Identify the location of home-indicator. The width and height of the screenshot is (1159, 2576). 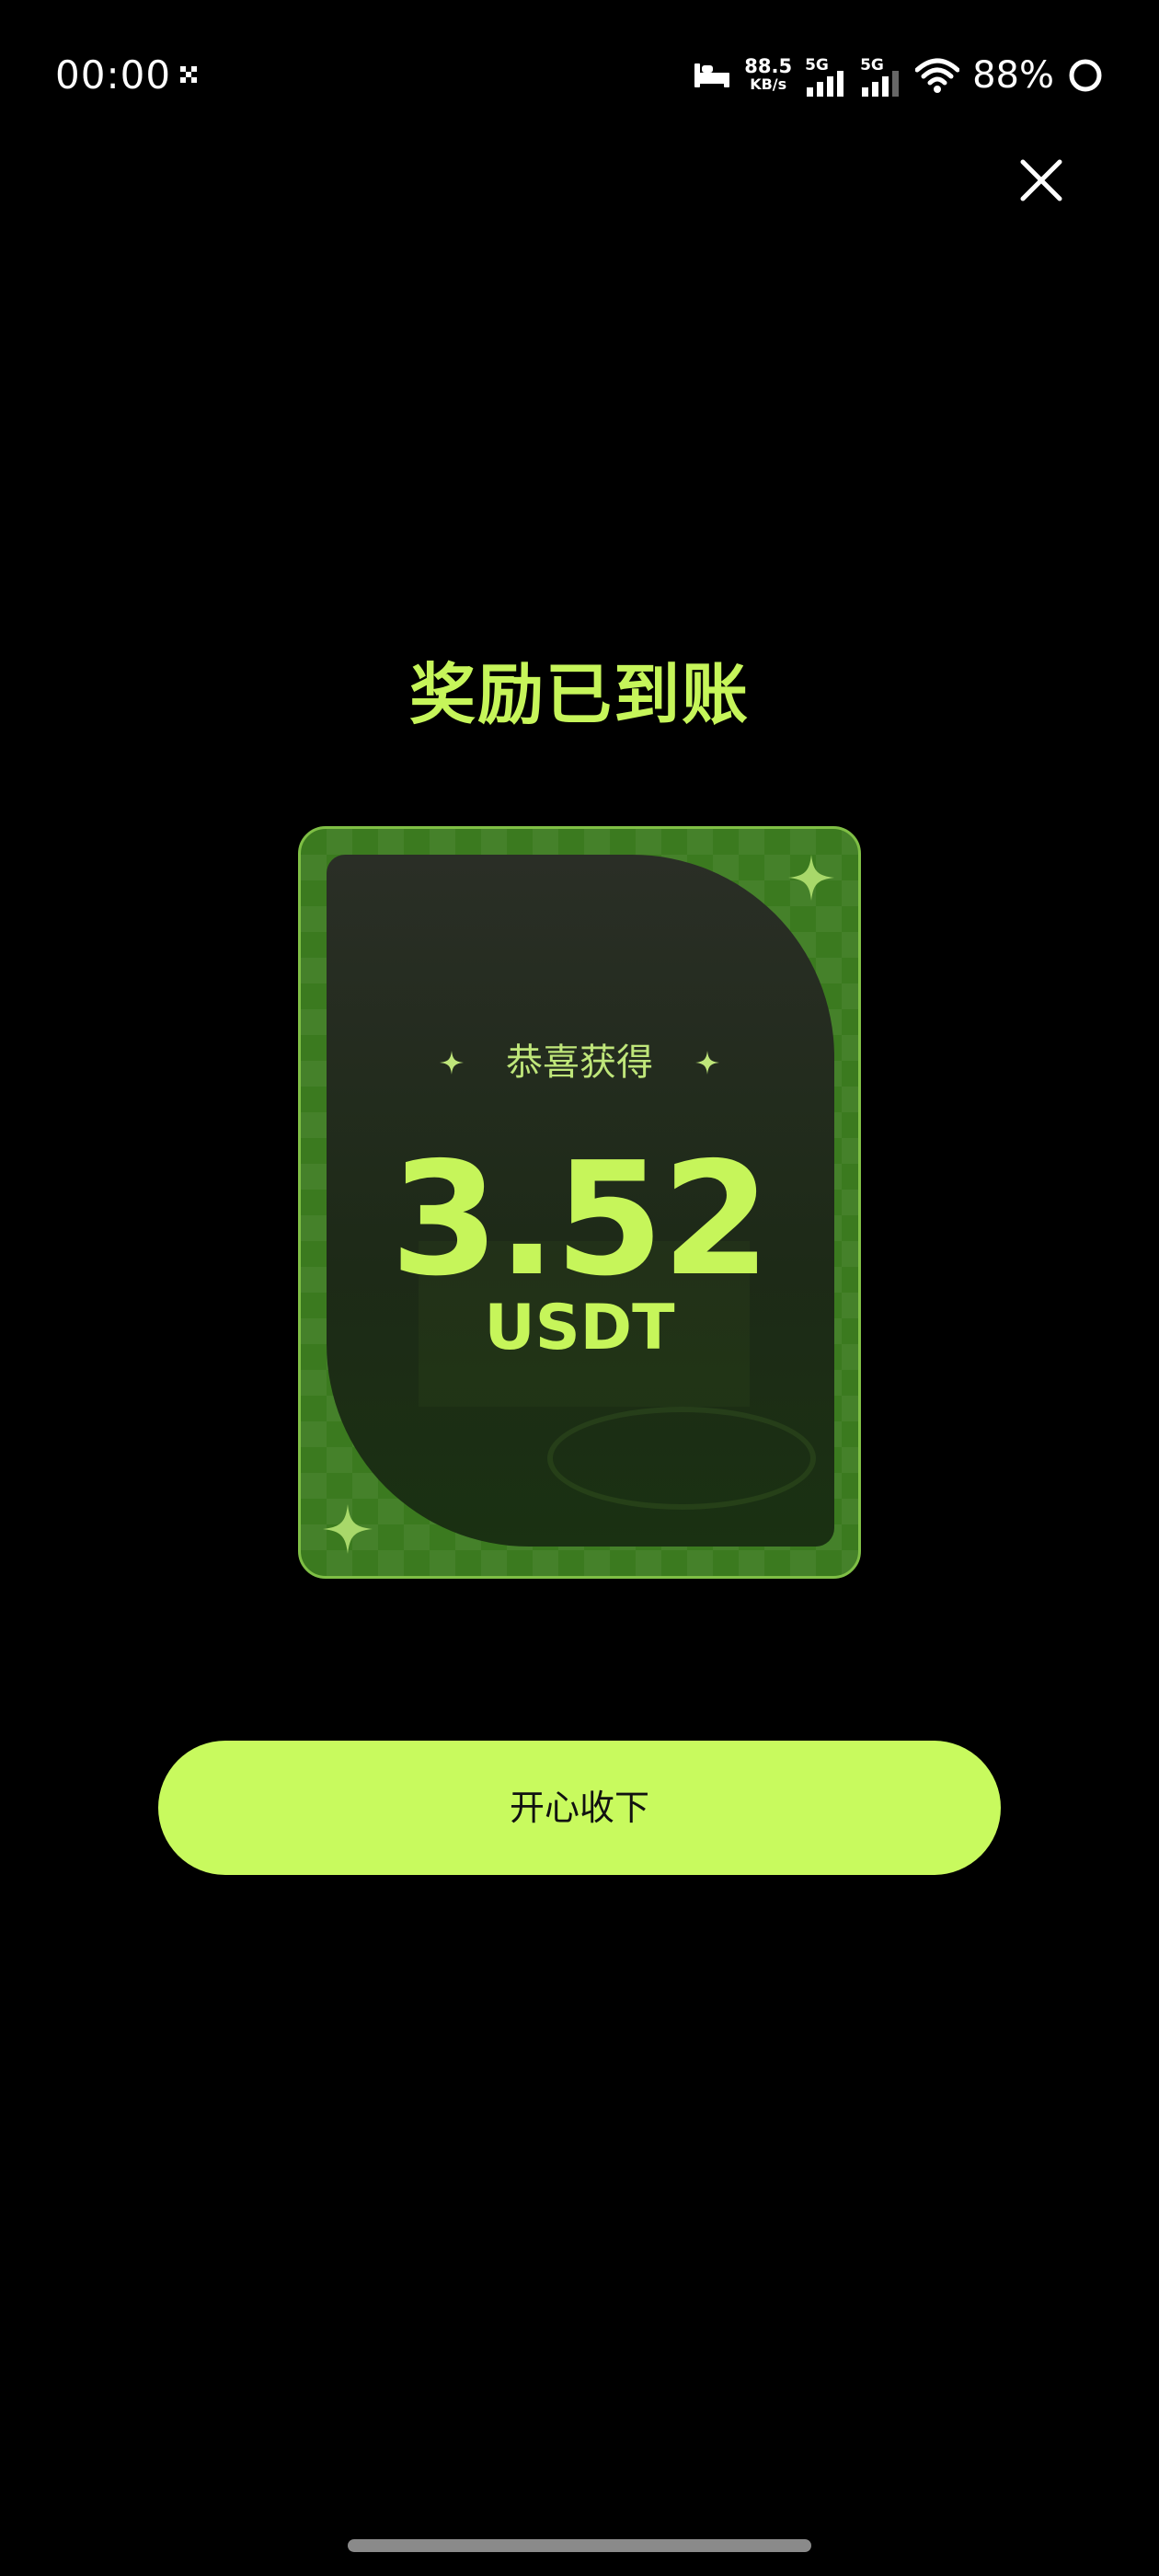
(579, 2545).